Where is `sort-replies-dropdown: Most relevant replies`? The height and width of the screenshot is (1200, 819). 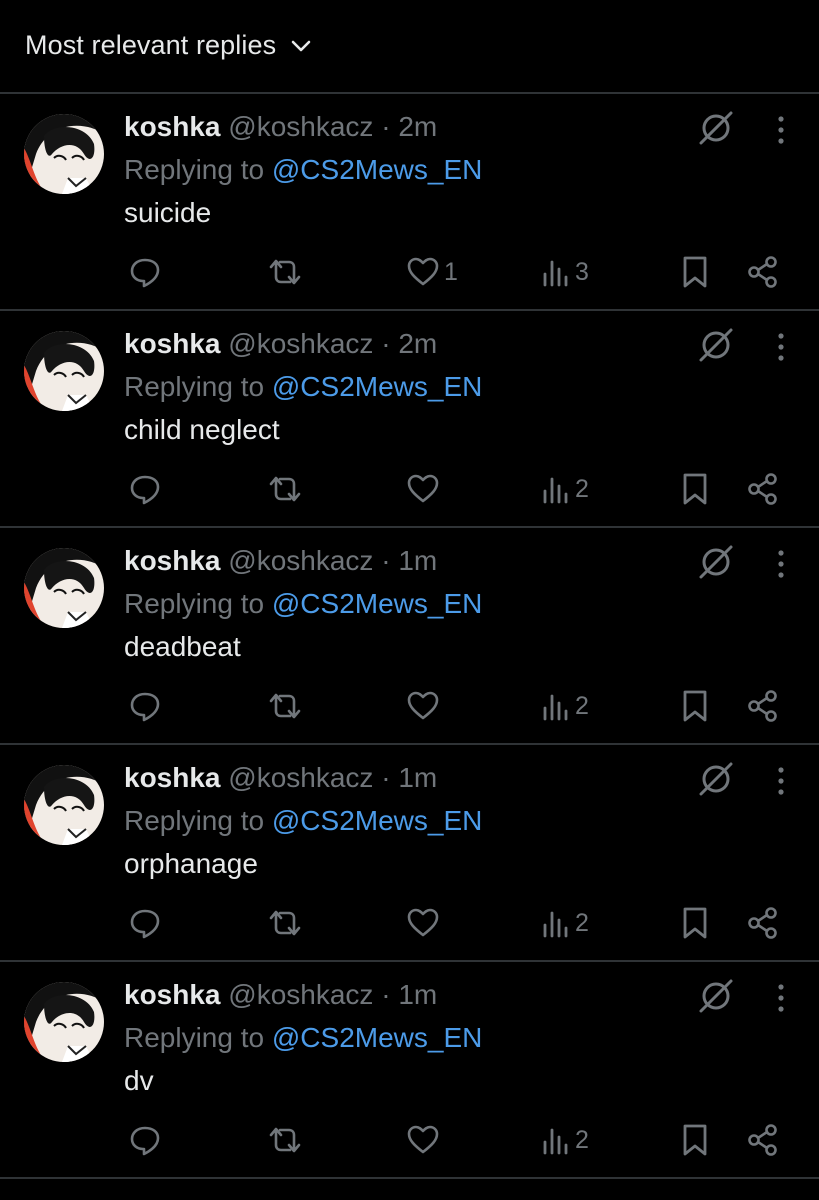
sort-replies-dropdown: Most relevant replies is located at coordinates (168, 45).